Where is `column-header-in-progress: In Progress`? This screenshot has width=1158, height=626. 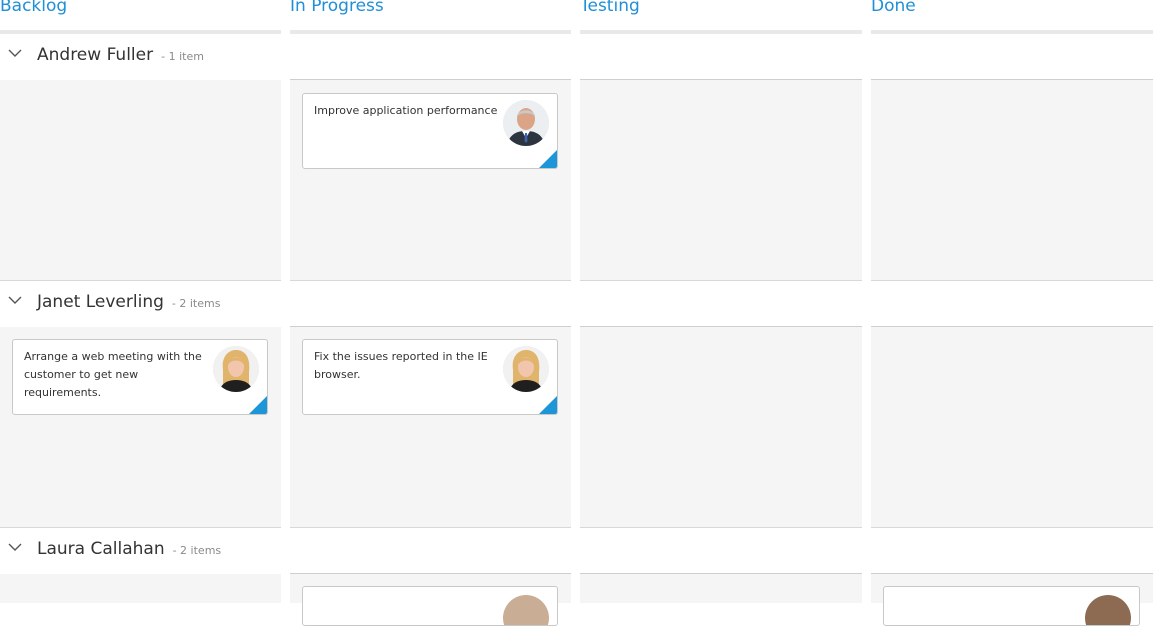 column-header-in-progress: In Progress is located at coordinates (430, 17).